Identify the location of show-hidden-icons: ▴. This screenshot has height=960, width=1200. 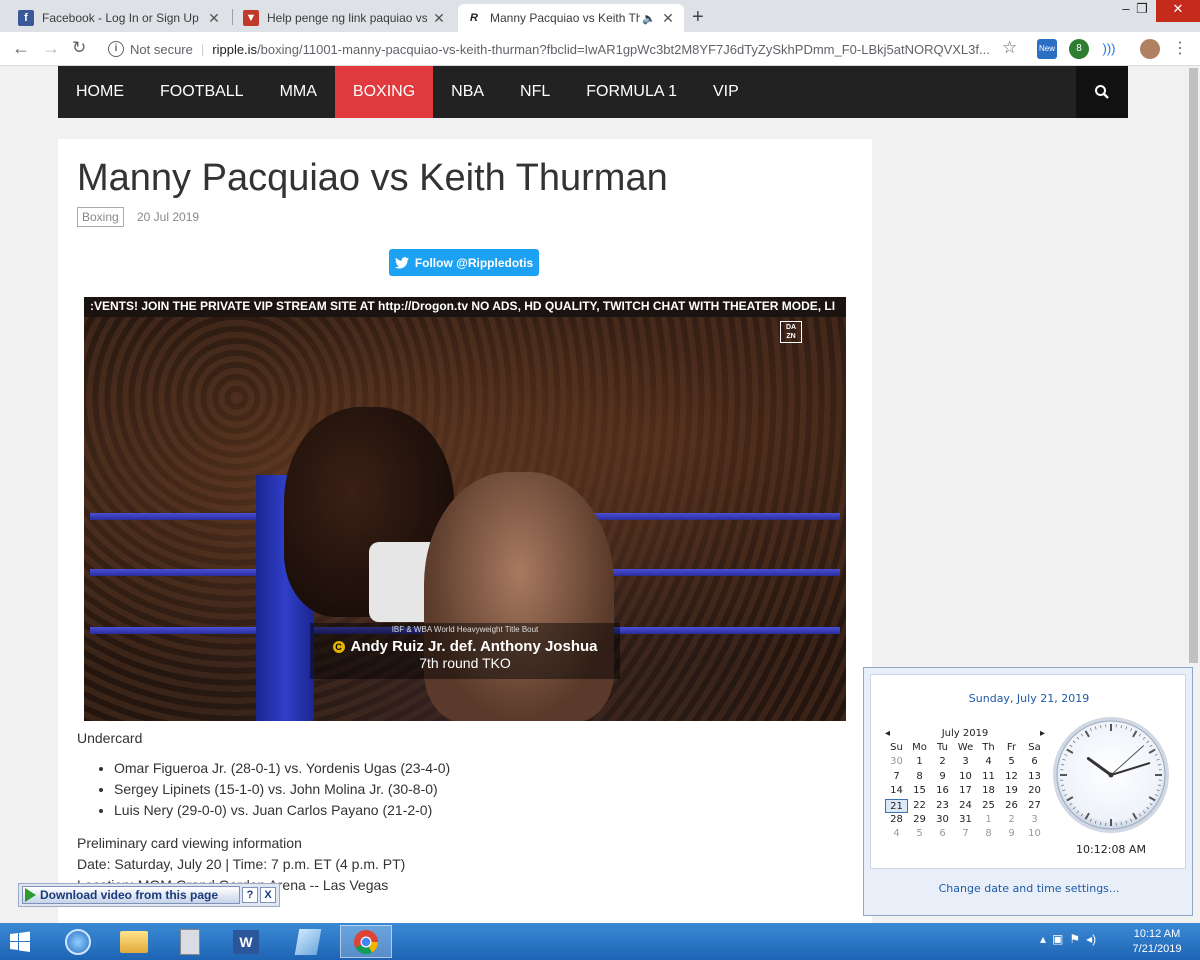
(1043, 939).